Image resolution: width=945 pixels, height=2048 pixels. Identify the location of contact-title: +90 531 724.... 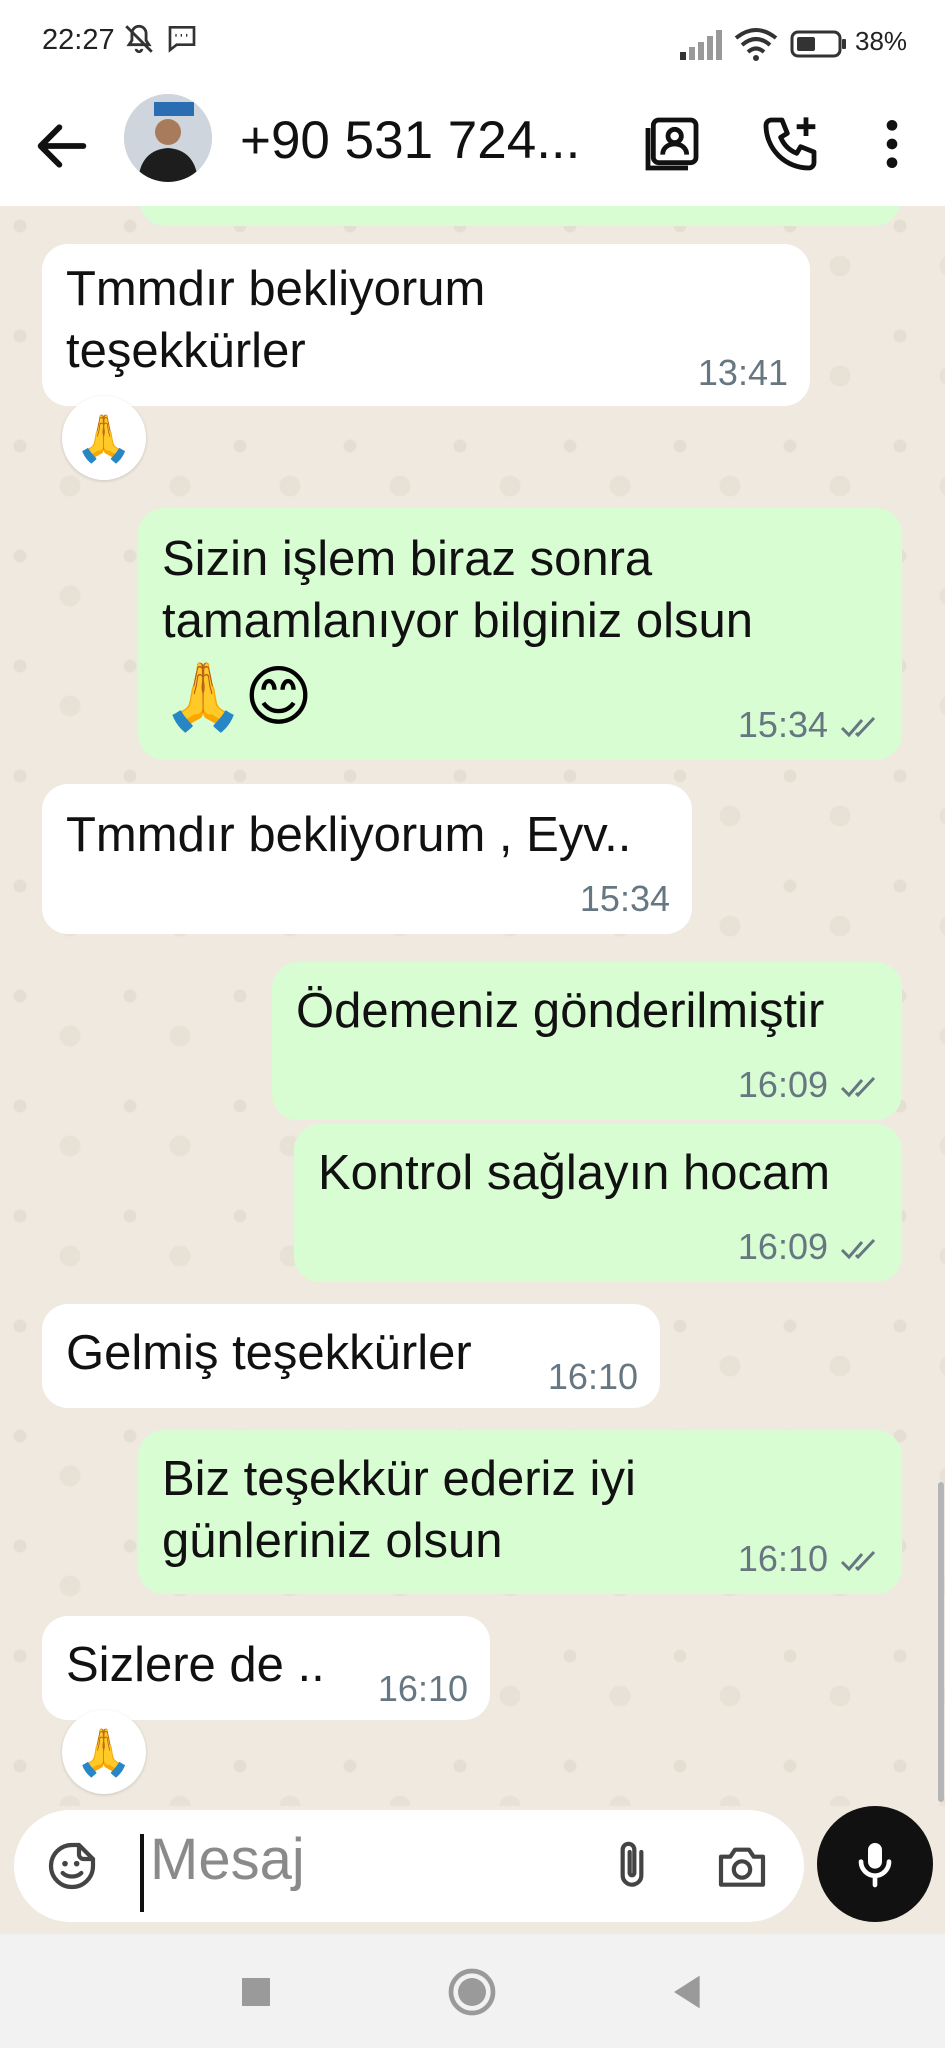
(410, 140).